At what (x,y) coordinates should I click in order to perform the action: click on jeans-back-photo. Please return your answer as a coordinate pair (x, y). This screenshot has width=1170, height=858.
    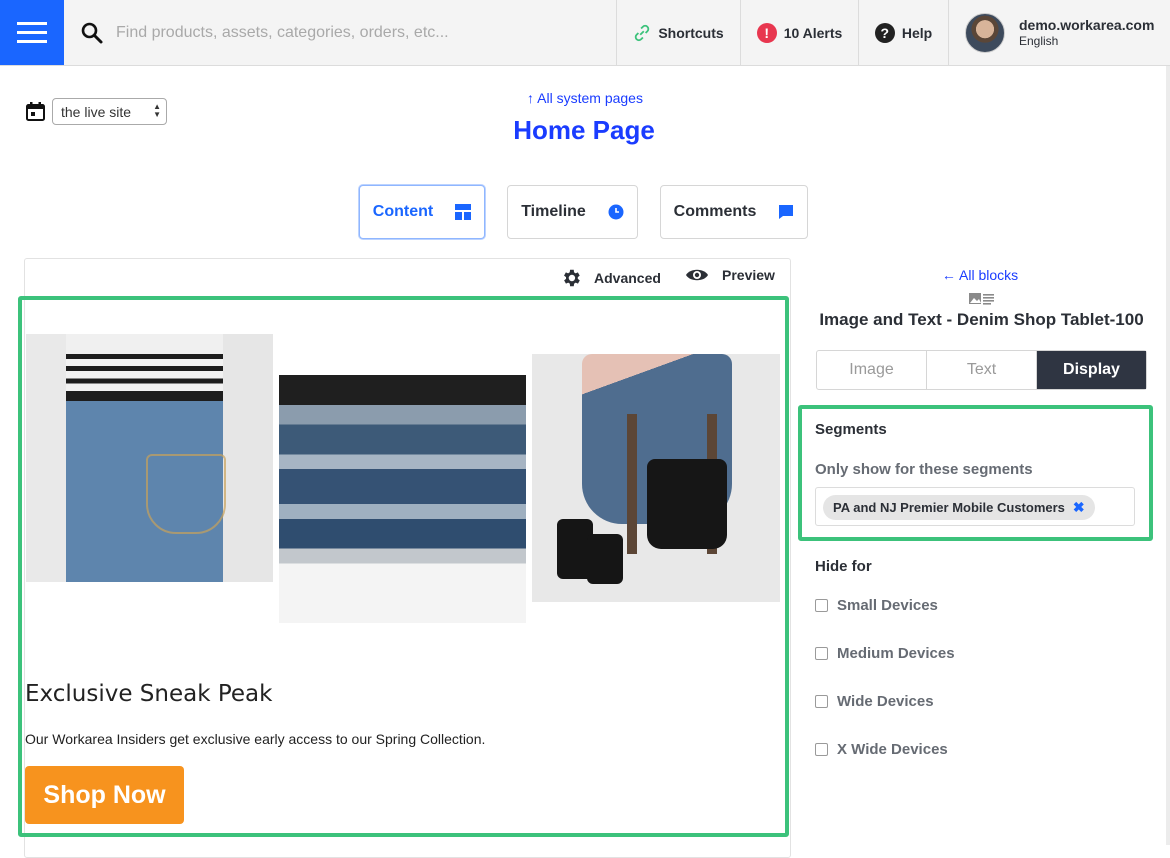
    Looking at the image, I should click on (149, 458).